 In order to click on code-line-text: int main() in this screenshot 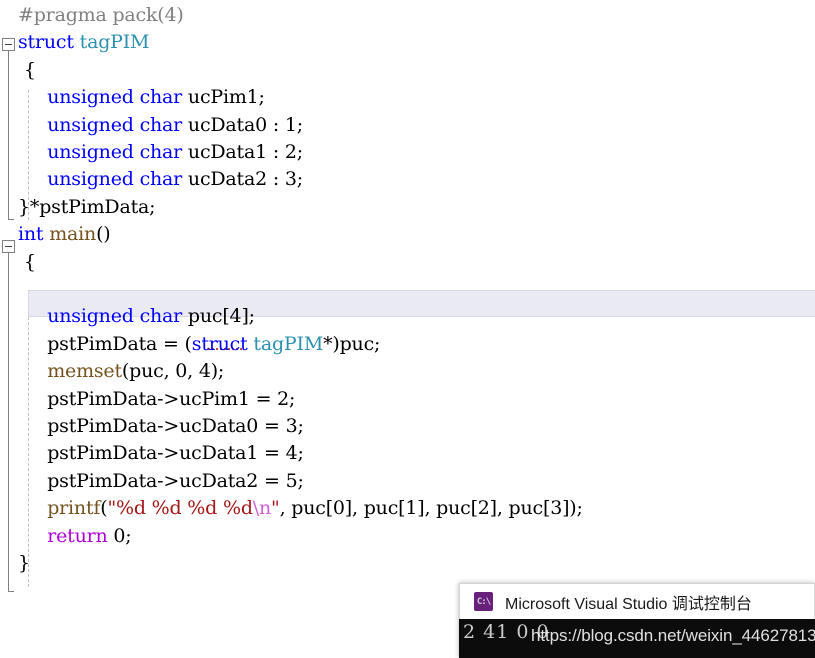, I will do `click(64, 234)`.